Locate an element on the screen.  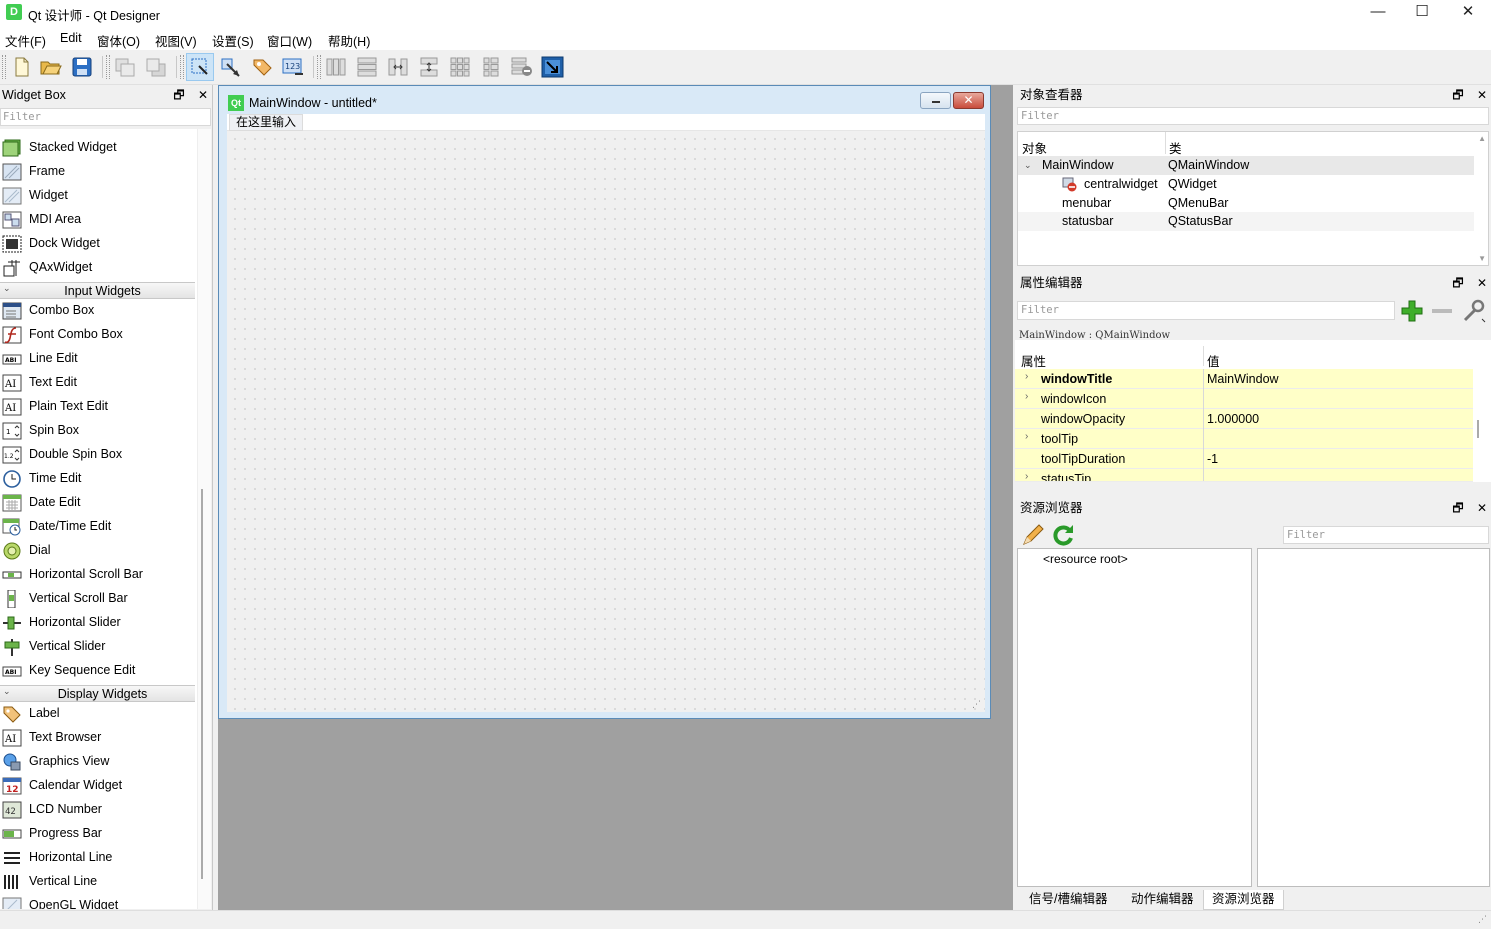
widget-widget: Widget is located at coordinates (98, 196).